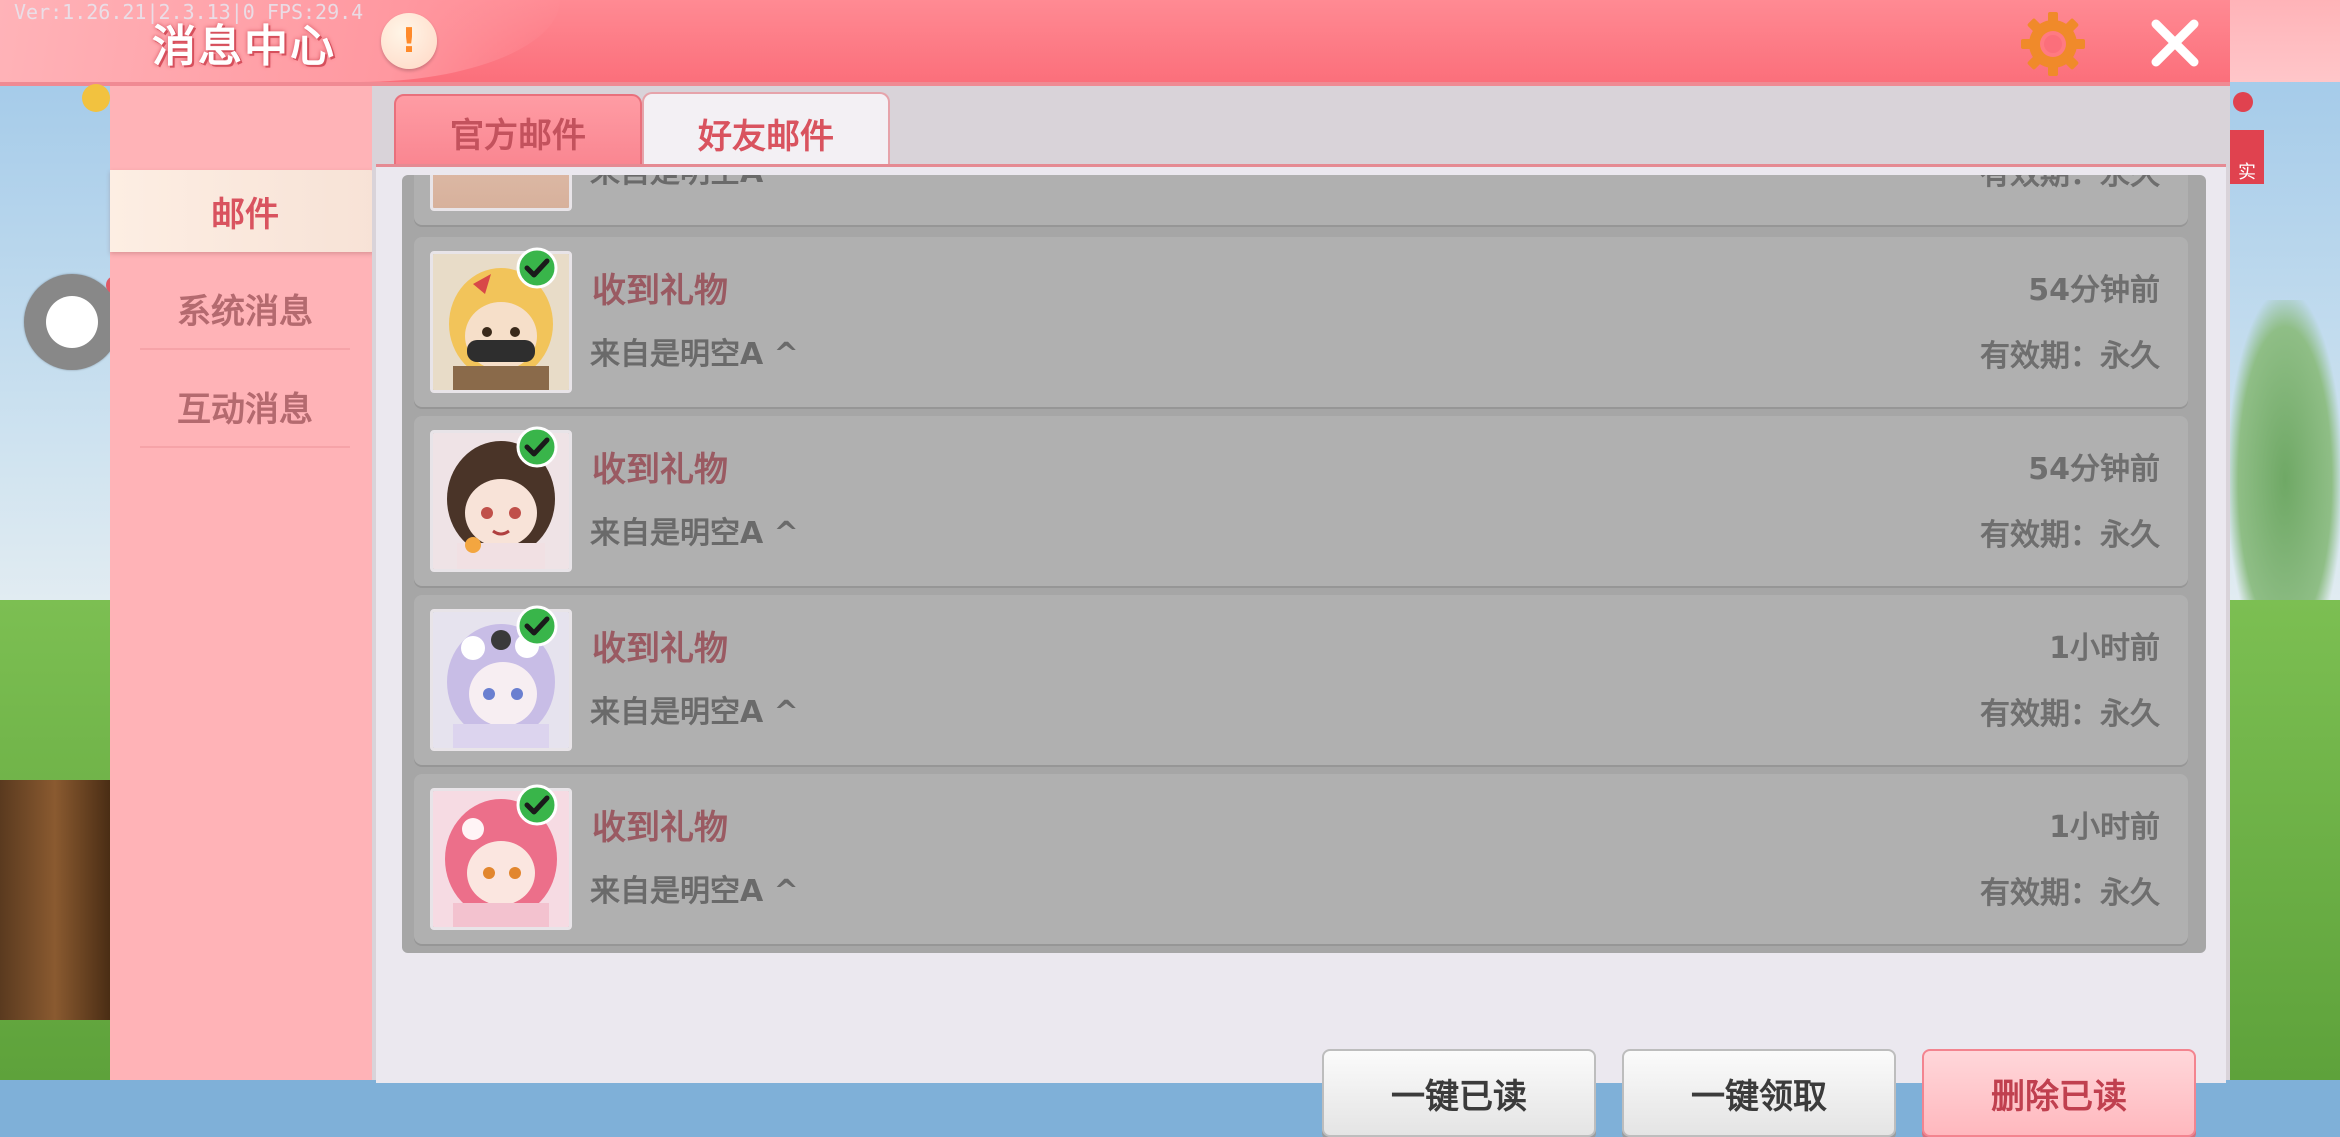 The image size is (2340, 1137). I want to click on dirt-block, so click(55, 900).